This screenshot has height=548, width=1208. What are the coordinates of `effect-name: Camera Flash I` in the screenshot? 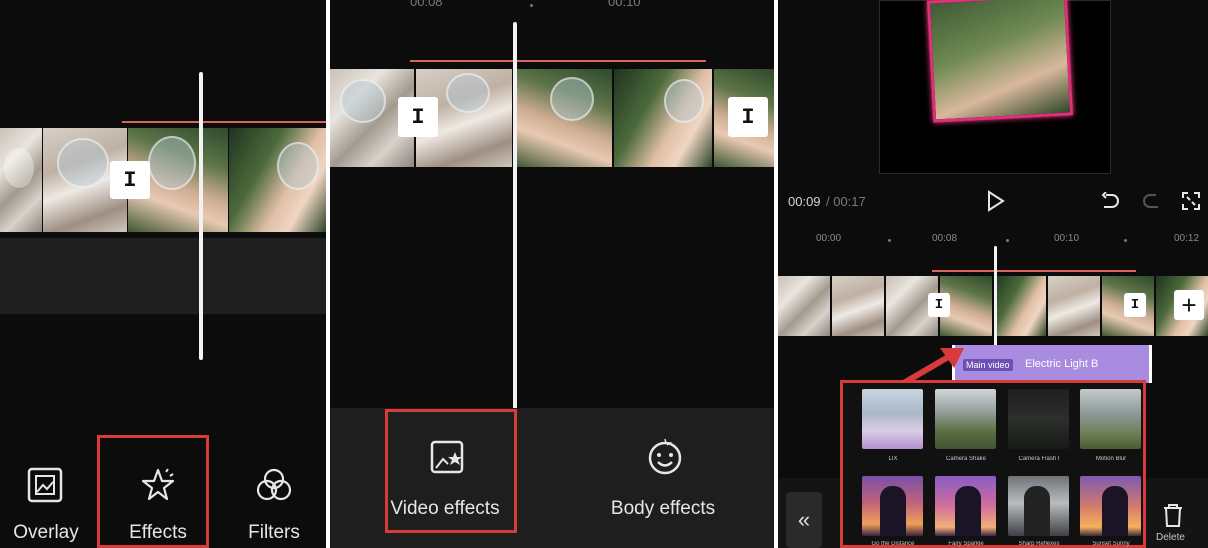 It's located at (1039, 459).